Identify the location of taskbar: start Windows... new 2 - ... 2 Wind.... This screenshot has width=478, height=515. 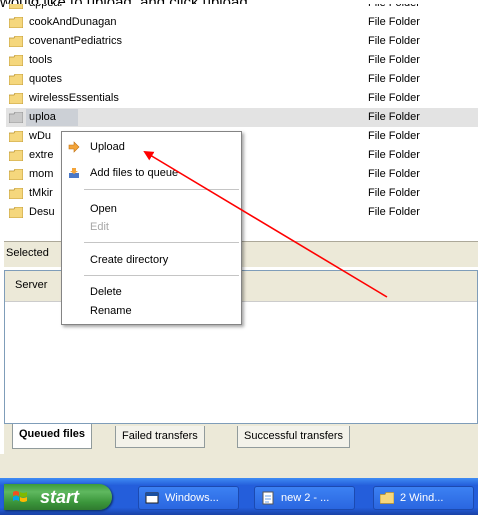
(239, 496).